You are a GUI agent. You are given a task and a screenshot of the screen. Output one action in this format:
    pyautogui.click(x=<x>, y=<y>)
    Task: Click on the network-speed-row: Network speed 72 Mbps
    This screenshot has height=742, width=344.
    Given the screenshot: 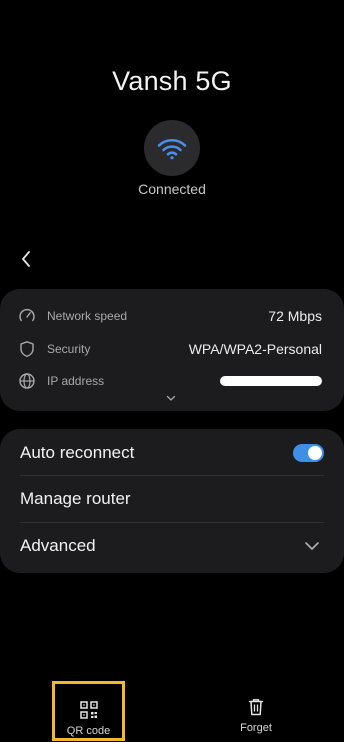 What is the action you would take?
    pyautogui.click(x=170, y=316)
    